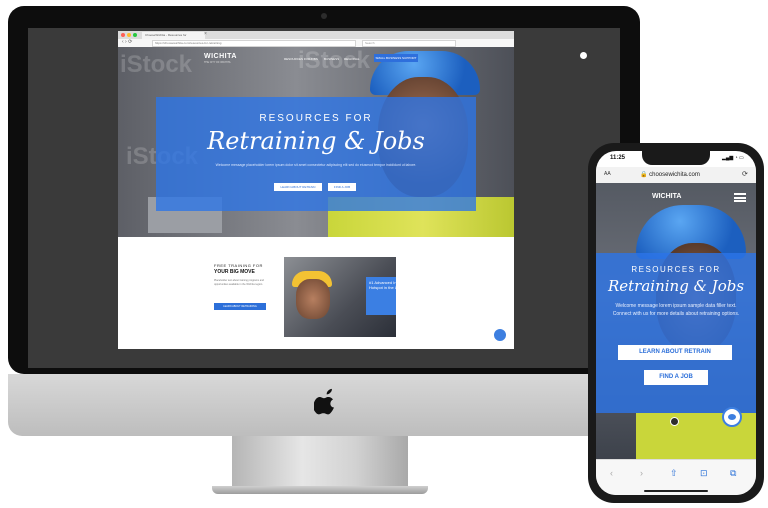  What do you see at coordinates (674, 473) in the screenshot?
I see `share-icon: ⇧` at bounding box center [674, 473].